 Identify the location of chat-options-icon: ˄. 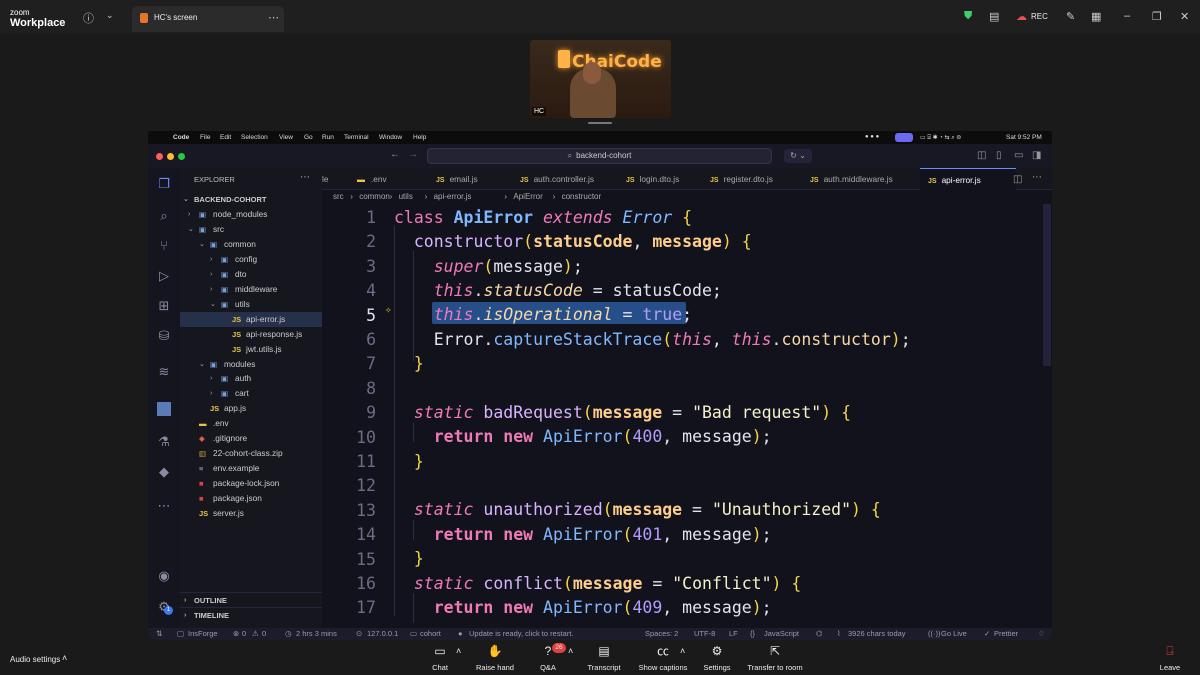
(458, 651).